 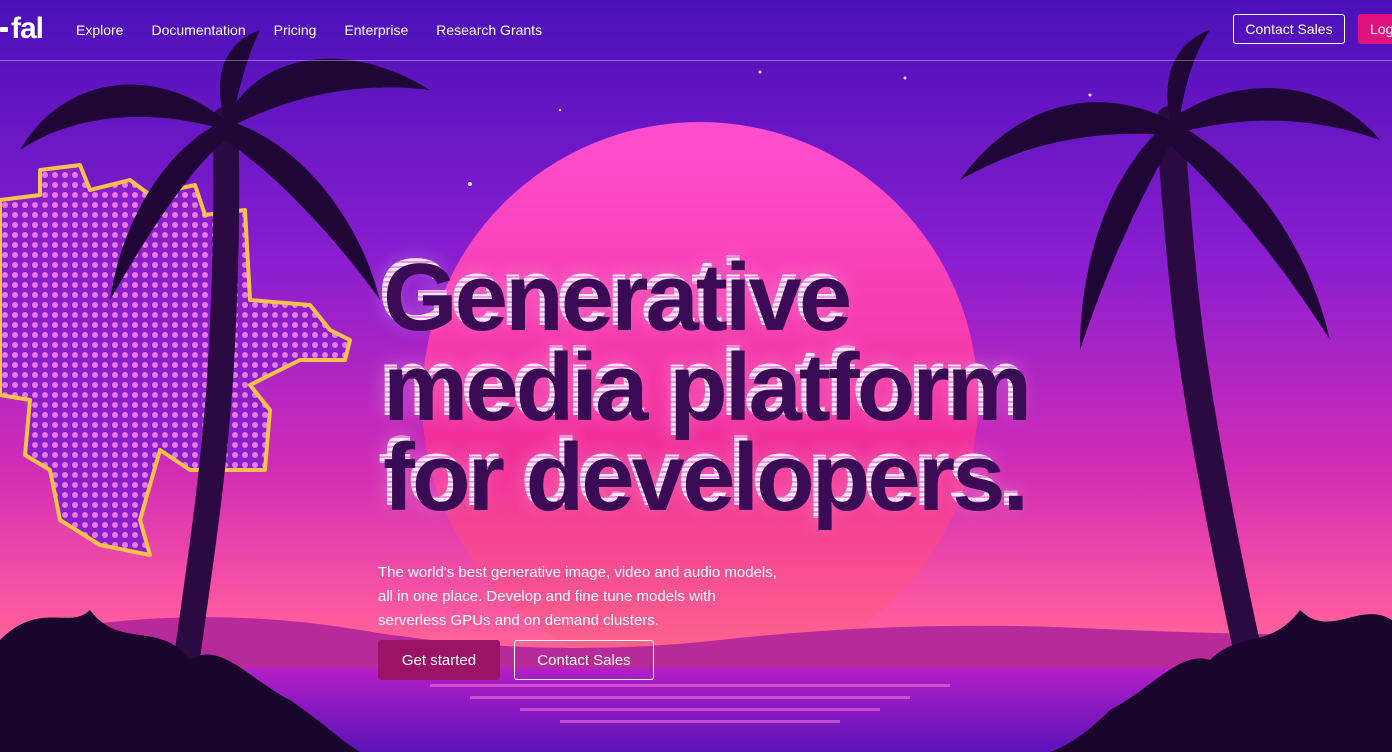 I want to click on hero-contact-sales-button: Contact Sales, so click(x=584, y=660).